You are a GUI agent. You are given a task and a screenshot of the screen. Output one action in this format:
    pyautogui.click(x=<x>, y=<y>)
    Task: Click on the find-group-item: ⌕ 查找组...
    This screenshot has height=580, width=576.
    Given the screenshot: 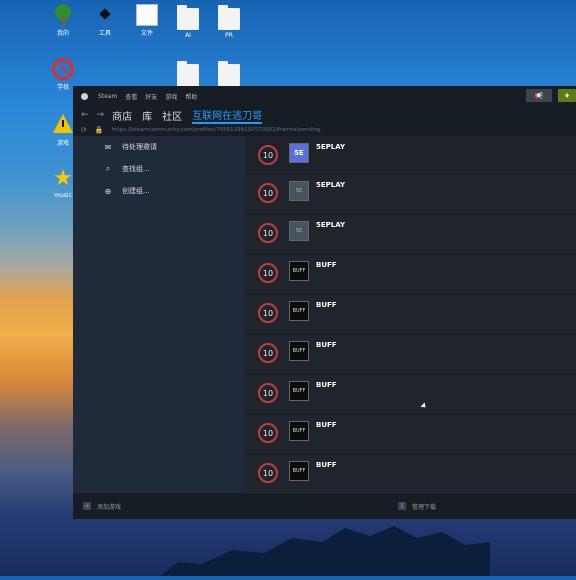 What is the action you would take?
    pyautogui.click(x=159, y=169)
    